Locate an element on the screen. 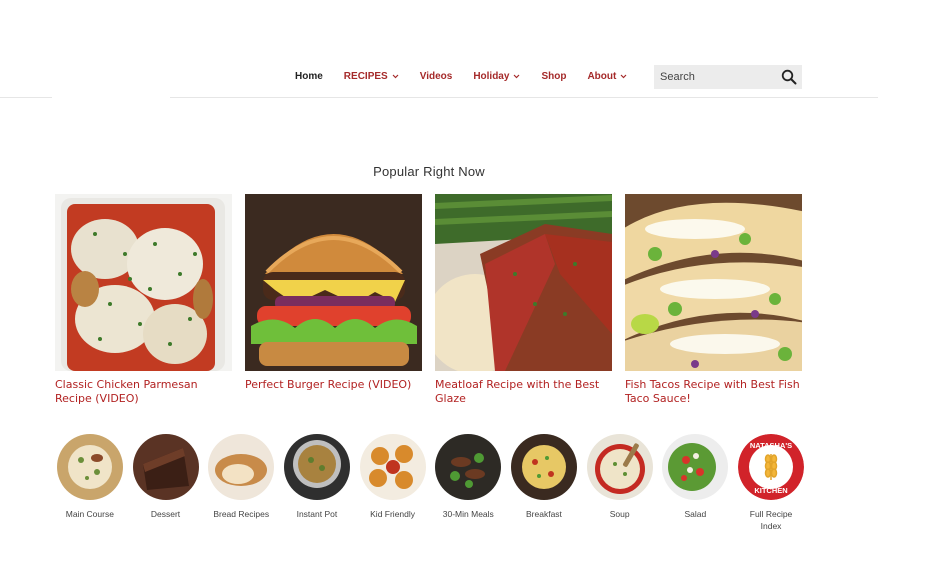  30-min-meals-thumbnail is located at coordinates (468, 467).